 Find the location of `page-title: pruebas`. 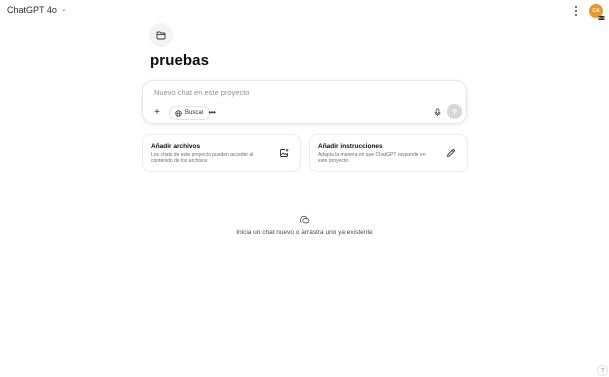

page-title: pruebas is located at coordinates (180, 60).